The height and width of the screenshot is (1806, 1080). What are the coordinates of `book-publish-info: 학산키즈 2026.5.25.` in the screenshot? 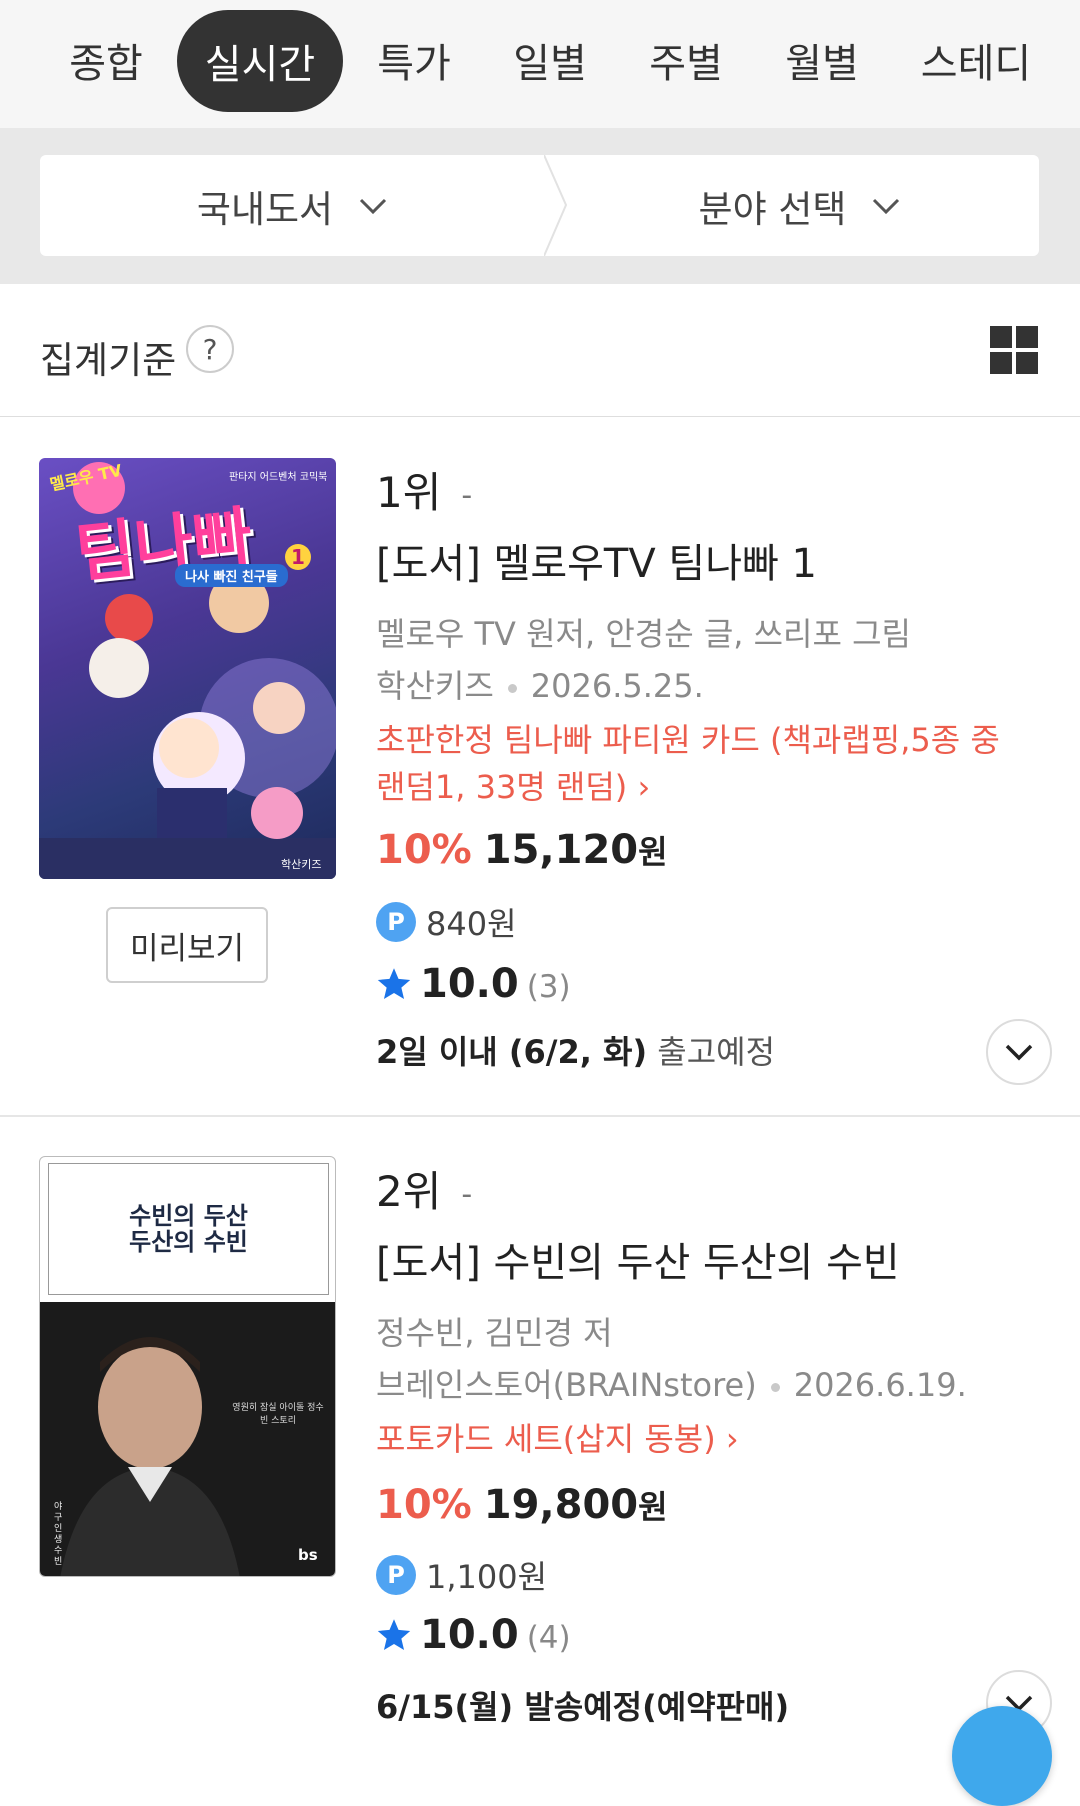 It's located at (540, 684).